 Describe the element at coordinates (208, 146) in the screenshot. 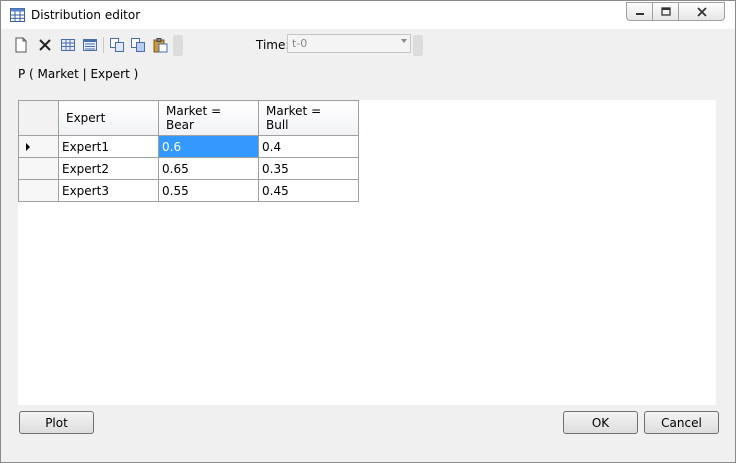

I see `cell-bear: 0.6` at that location.